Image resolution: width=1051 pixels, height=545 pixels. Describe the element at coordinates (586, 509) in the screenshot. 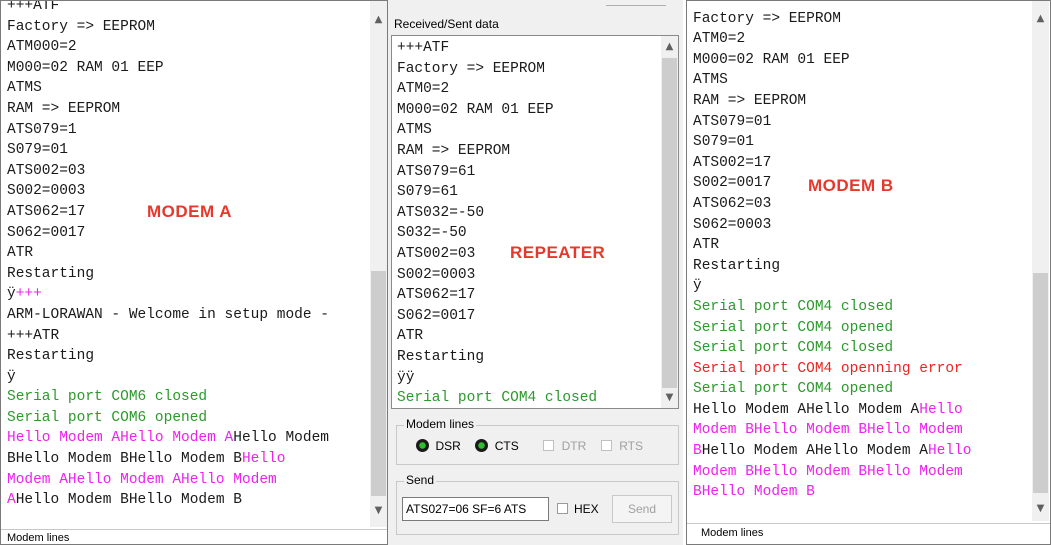

I see `hex-label: HEX` at that location.